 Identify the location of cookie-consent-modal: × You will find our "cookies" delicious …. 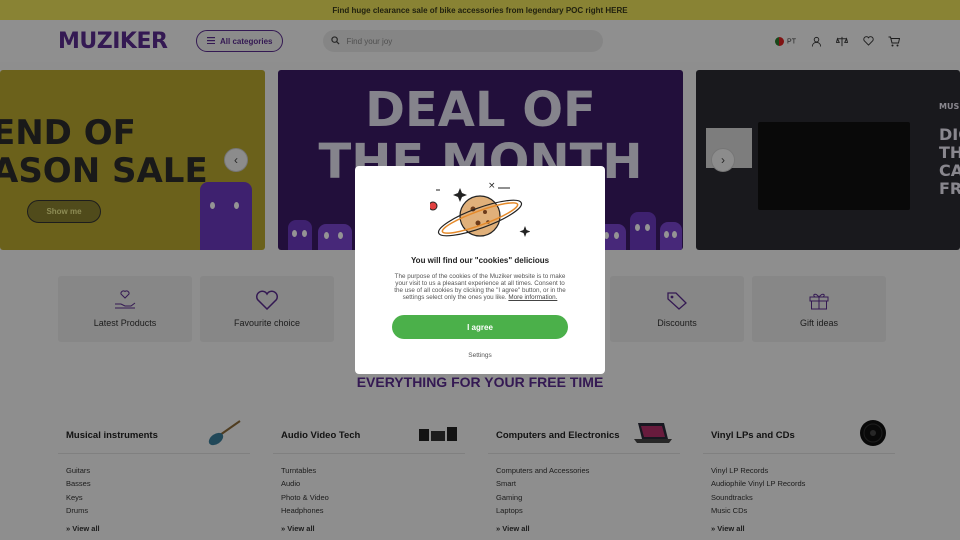
(480, 270).